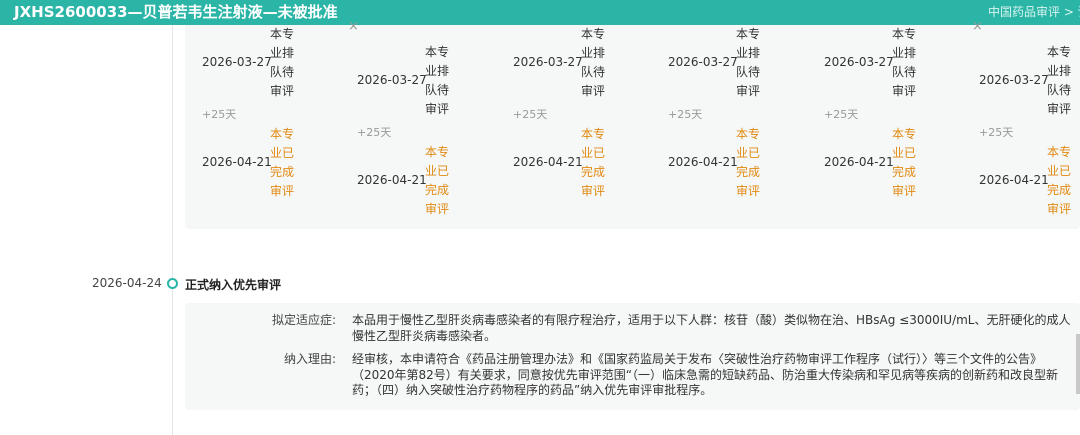 The image size is (1080, 435). What do you see at coordinates (233, 285) in the screenshot?
I see `event-title: 正式纳入优先审评` at bounding box center [233, 285].